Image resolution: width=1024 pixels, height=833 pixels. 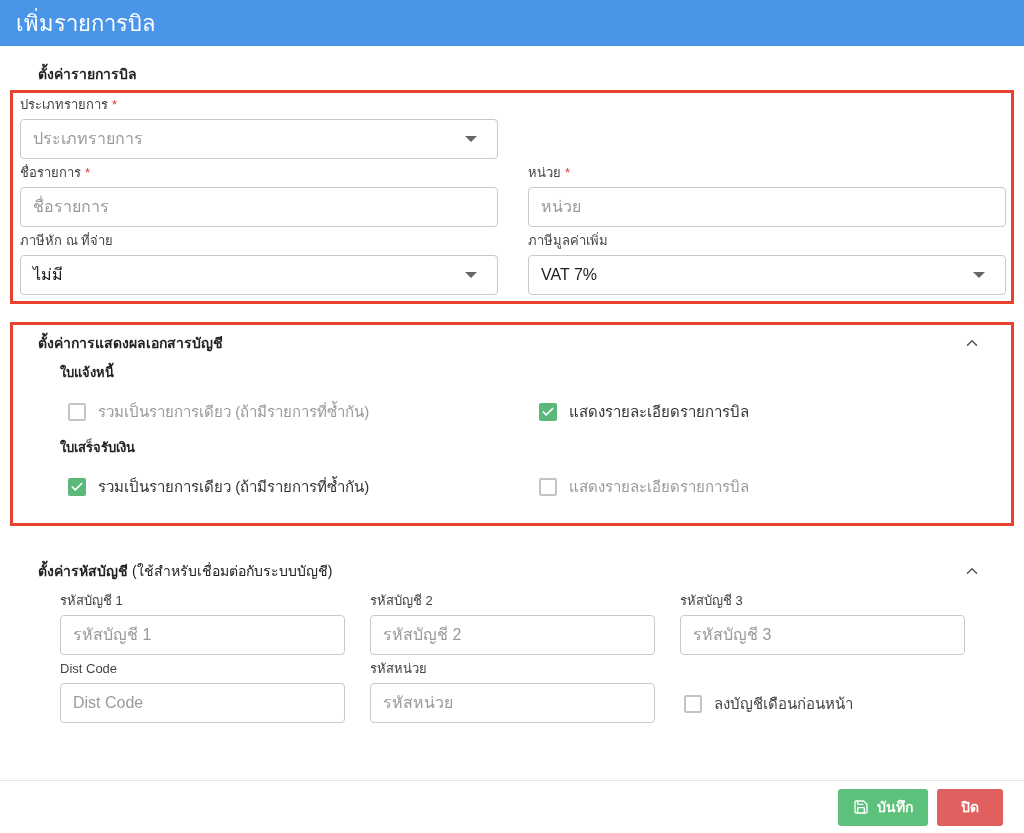 What do you see at coordinates (861, 807) in the screenshot?
I see `save-icon` at bounding box center [861, 807].